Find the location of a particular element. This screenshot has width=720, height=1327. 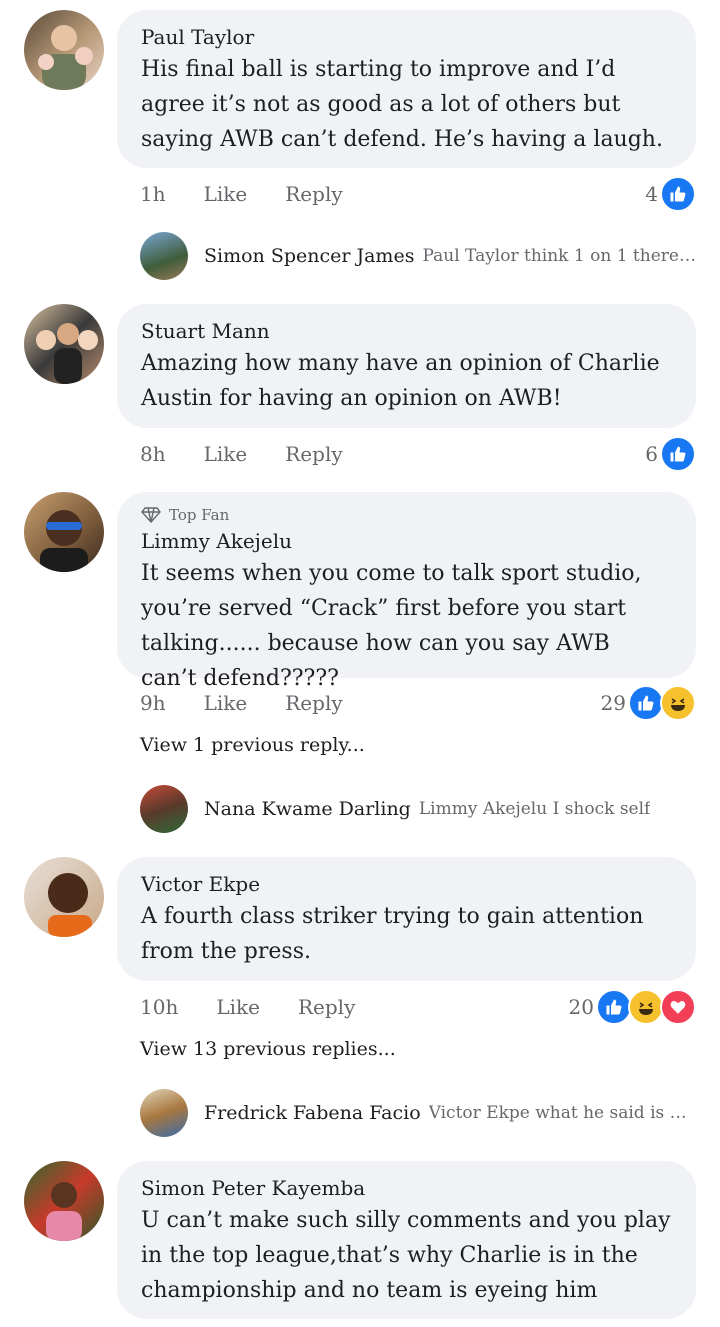

comment-author: Victor Ekpe is located at coordinates (406, 884).